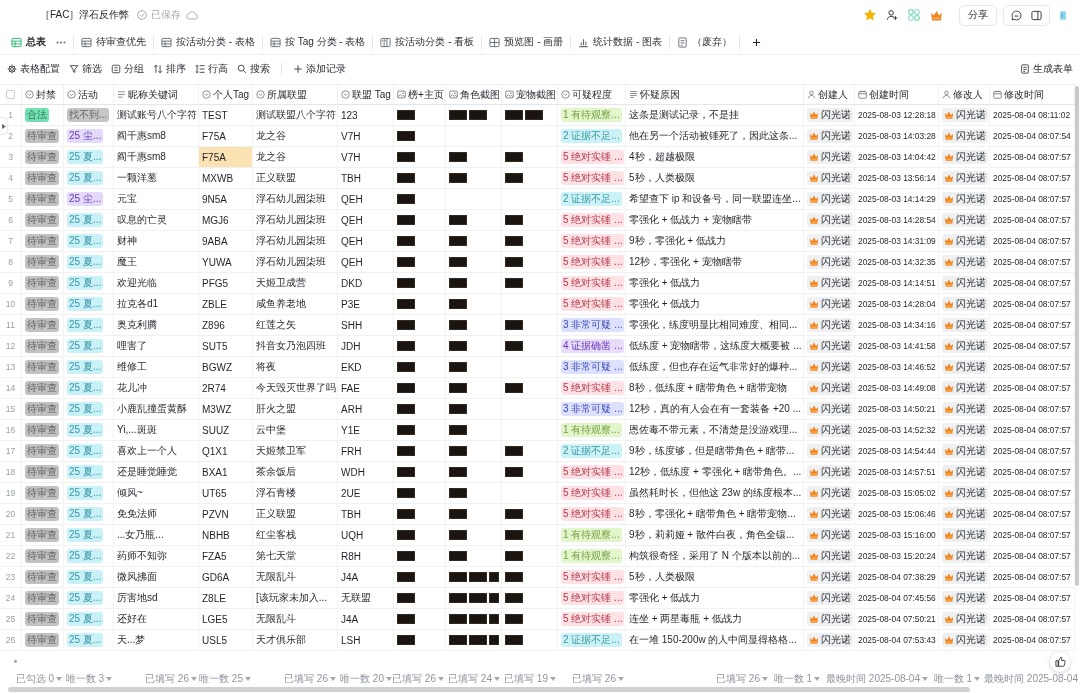  I want to click on view-tab: 按 Tag 分类 - 表格, so click(318, 42).